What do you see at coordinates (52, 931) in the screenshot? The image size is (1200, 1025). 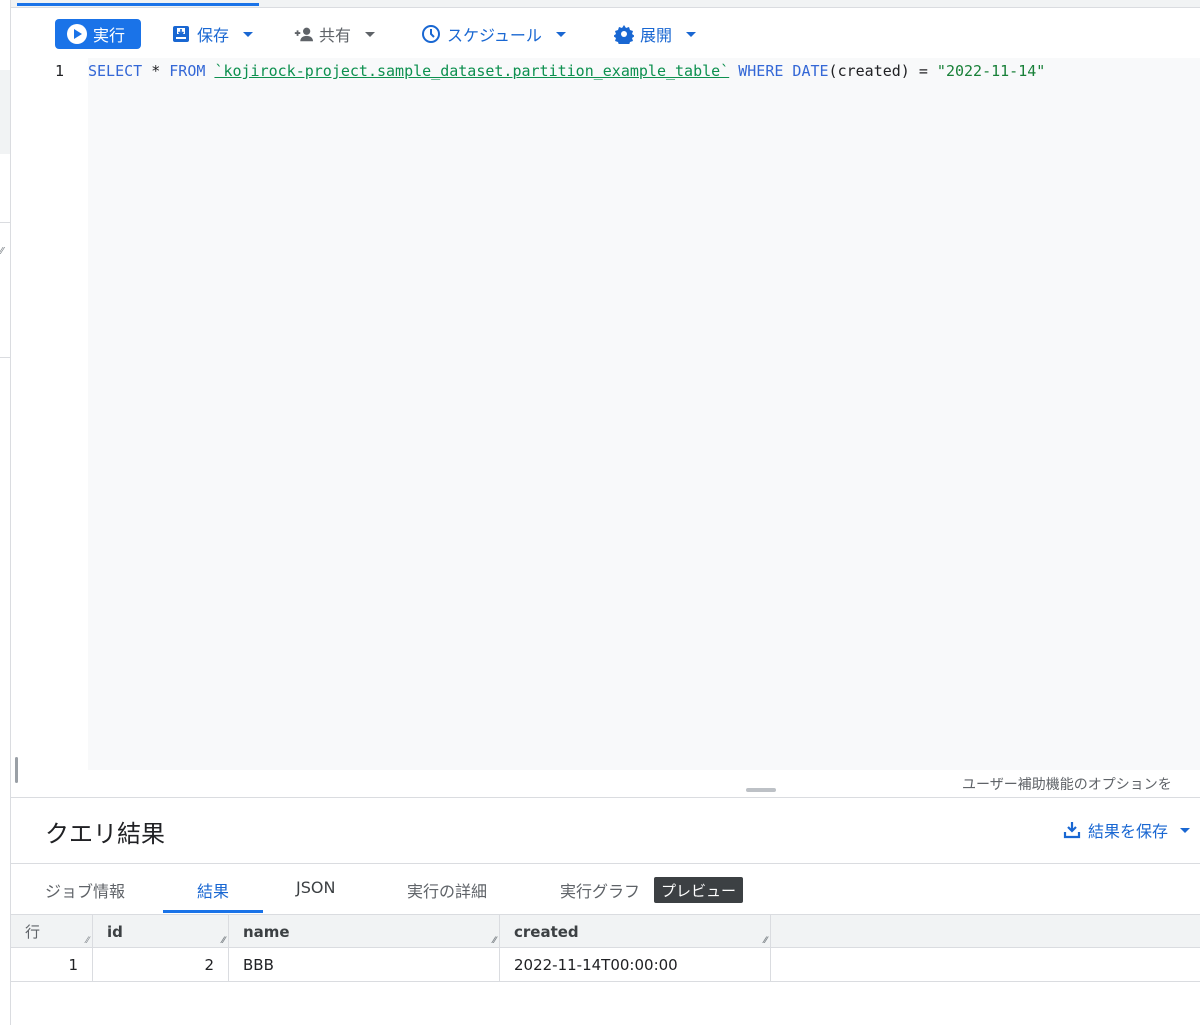 I see `column-header-row: 行 ⁄⁄` at bounding box center [52, 931].